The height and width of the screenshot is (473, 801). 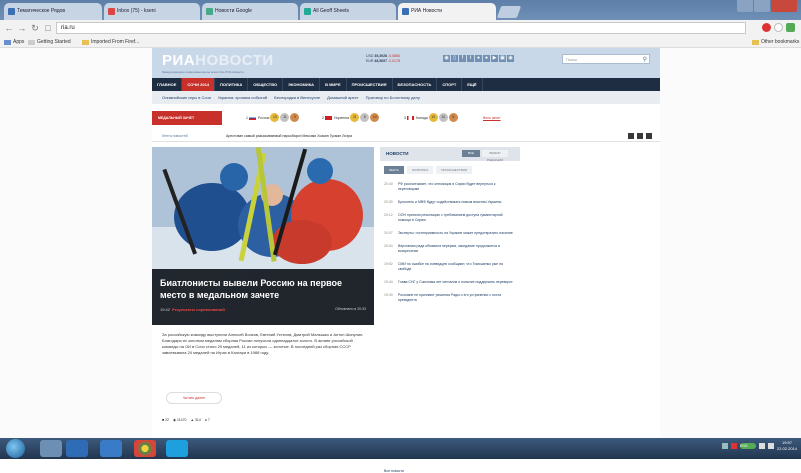 What do you see at coordinates (450, 84) in the screenshot?
I see `nav-item-sport: СПОРТ` at bounding box center [450, 84].